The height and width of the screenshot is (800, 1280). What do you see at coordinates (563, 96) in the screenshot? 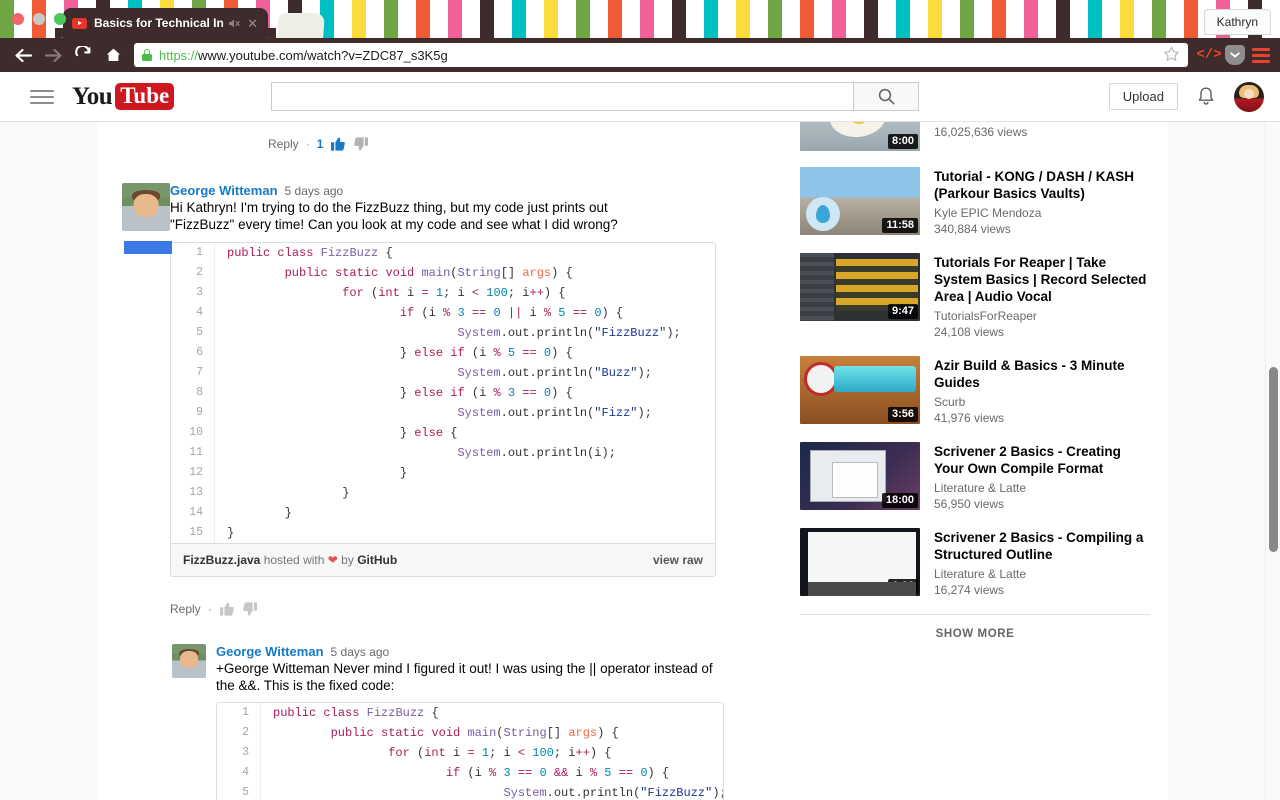
I see `search-input` at bounding box center [563, 96].